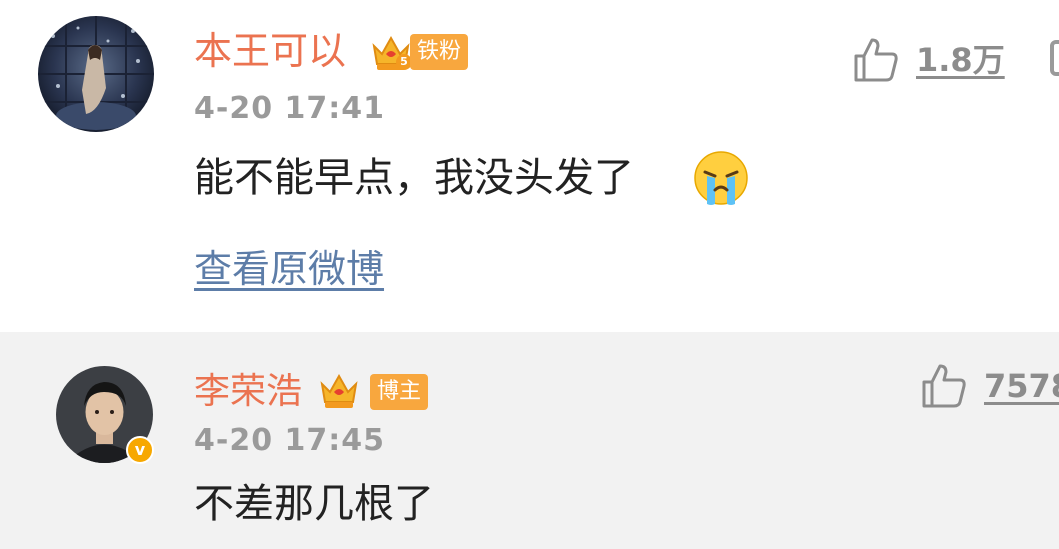 The height and width of the screenshot is (549, 1059). I want to click on crying-face-icon, so click(721, 178).